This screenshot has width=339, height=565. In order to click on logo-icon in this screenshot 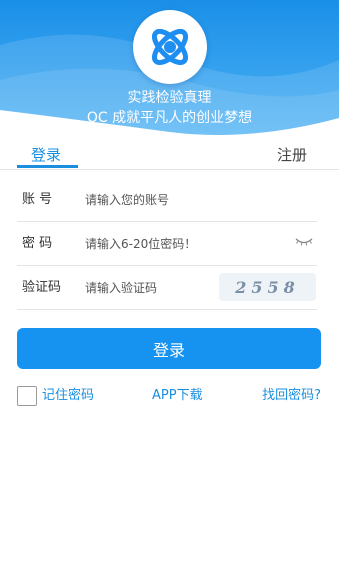, I will do `click(170, 47)`.